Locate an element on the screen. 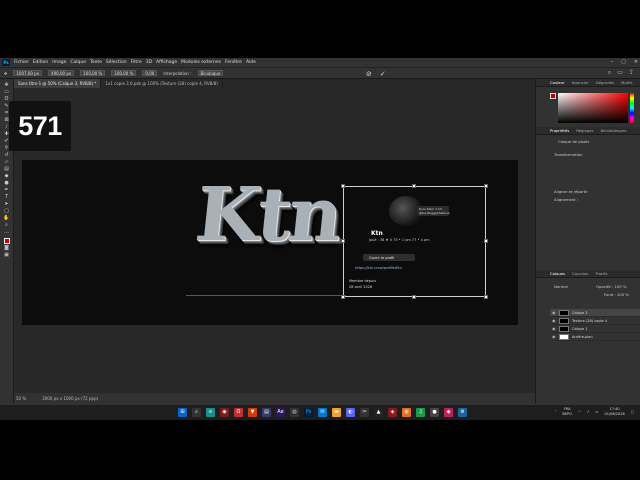 This screenshot has width=640, height=480. gradient-icon: ▤ is located at coordinates (7, 169).